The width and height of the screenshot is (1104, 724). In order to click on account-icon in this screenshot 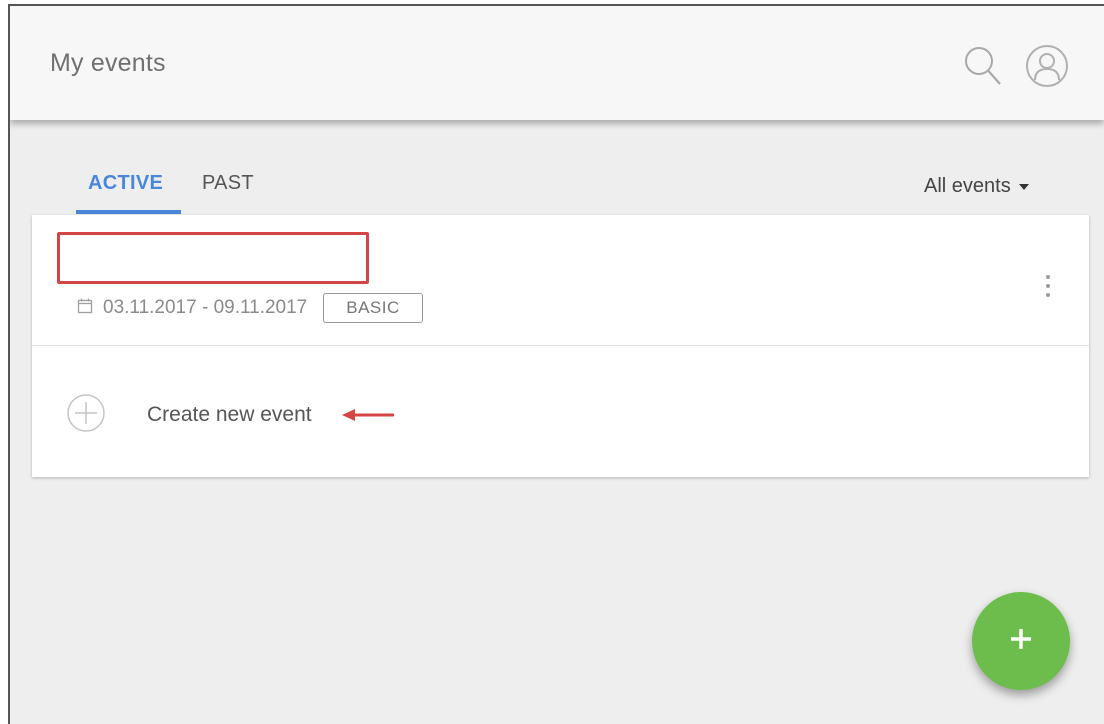, I will do `click(1047, 68)`.